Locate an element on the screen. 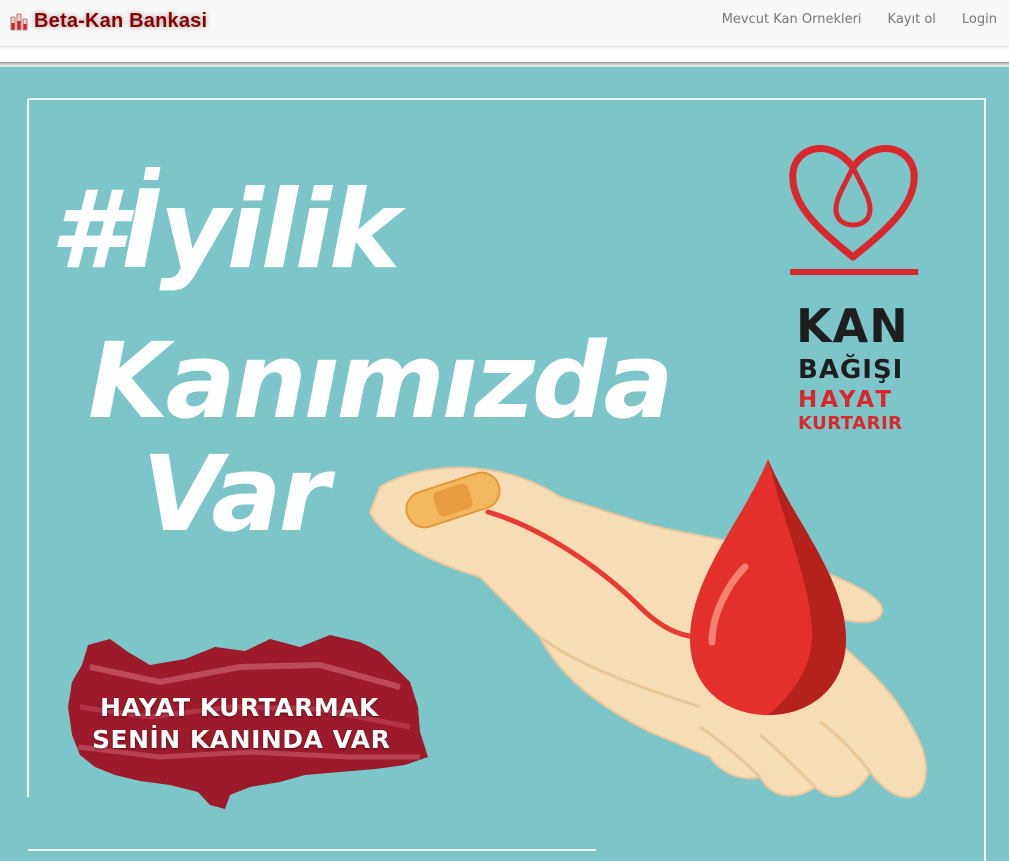  brand-title: Beta-Kan Bankasi is located at coordinates (121, 20).